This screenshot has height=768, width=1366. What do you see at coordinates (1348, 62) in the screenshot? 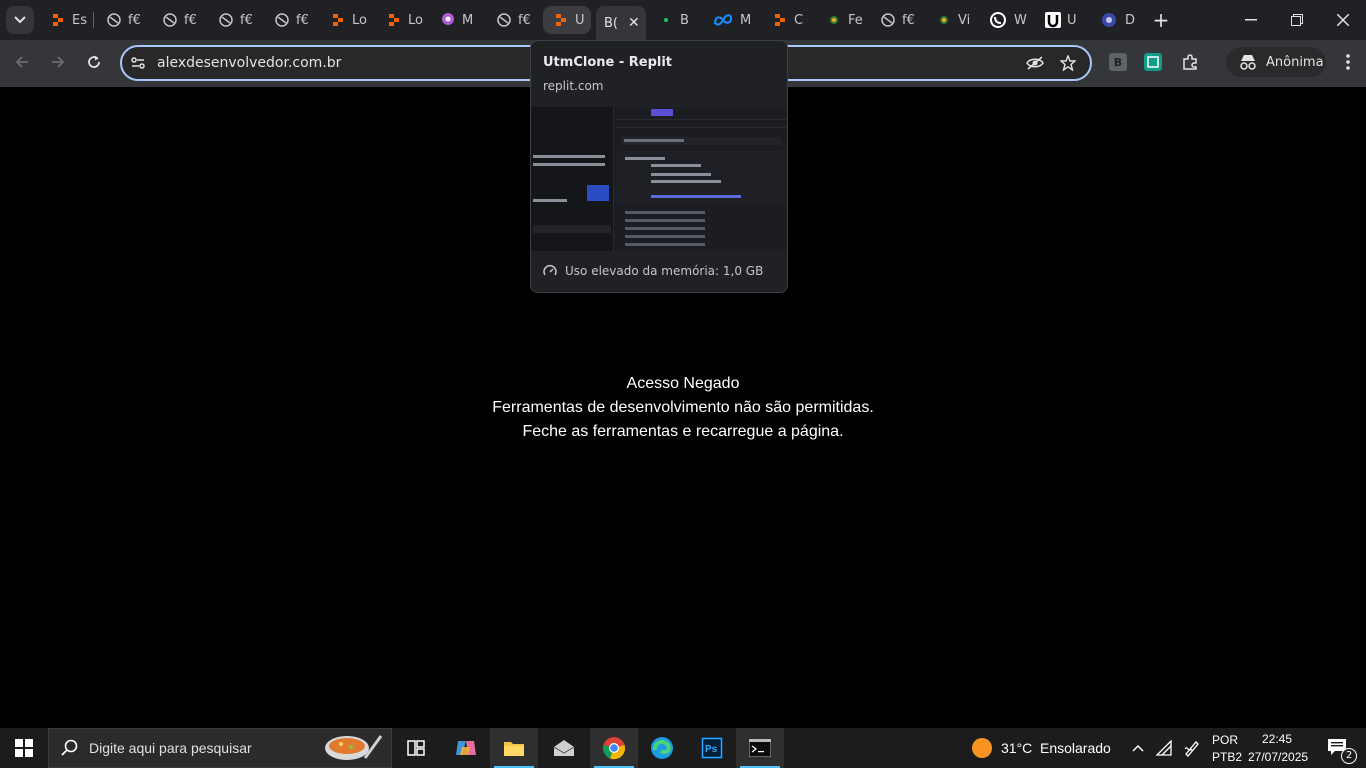
I see `menu-button` at bounding box center [1348, 62].